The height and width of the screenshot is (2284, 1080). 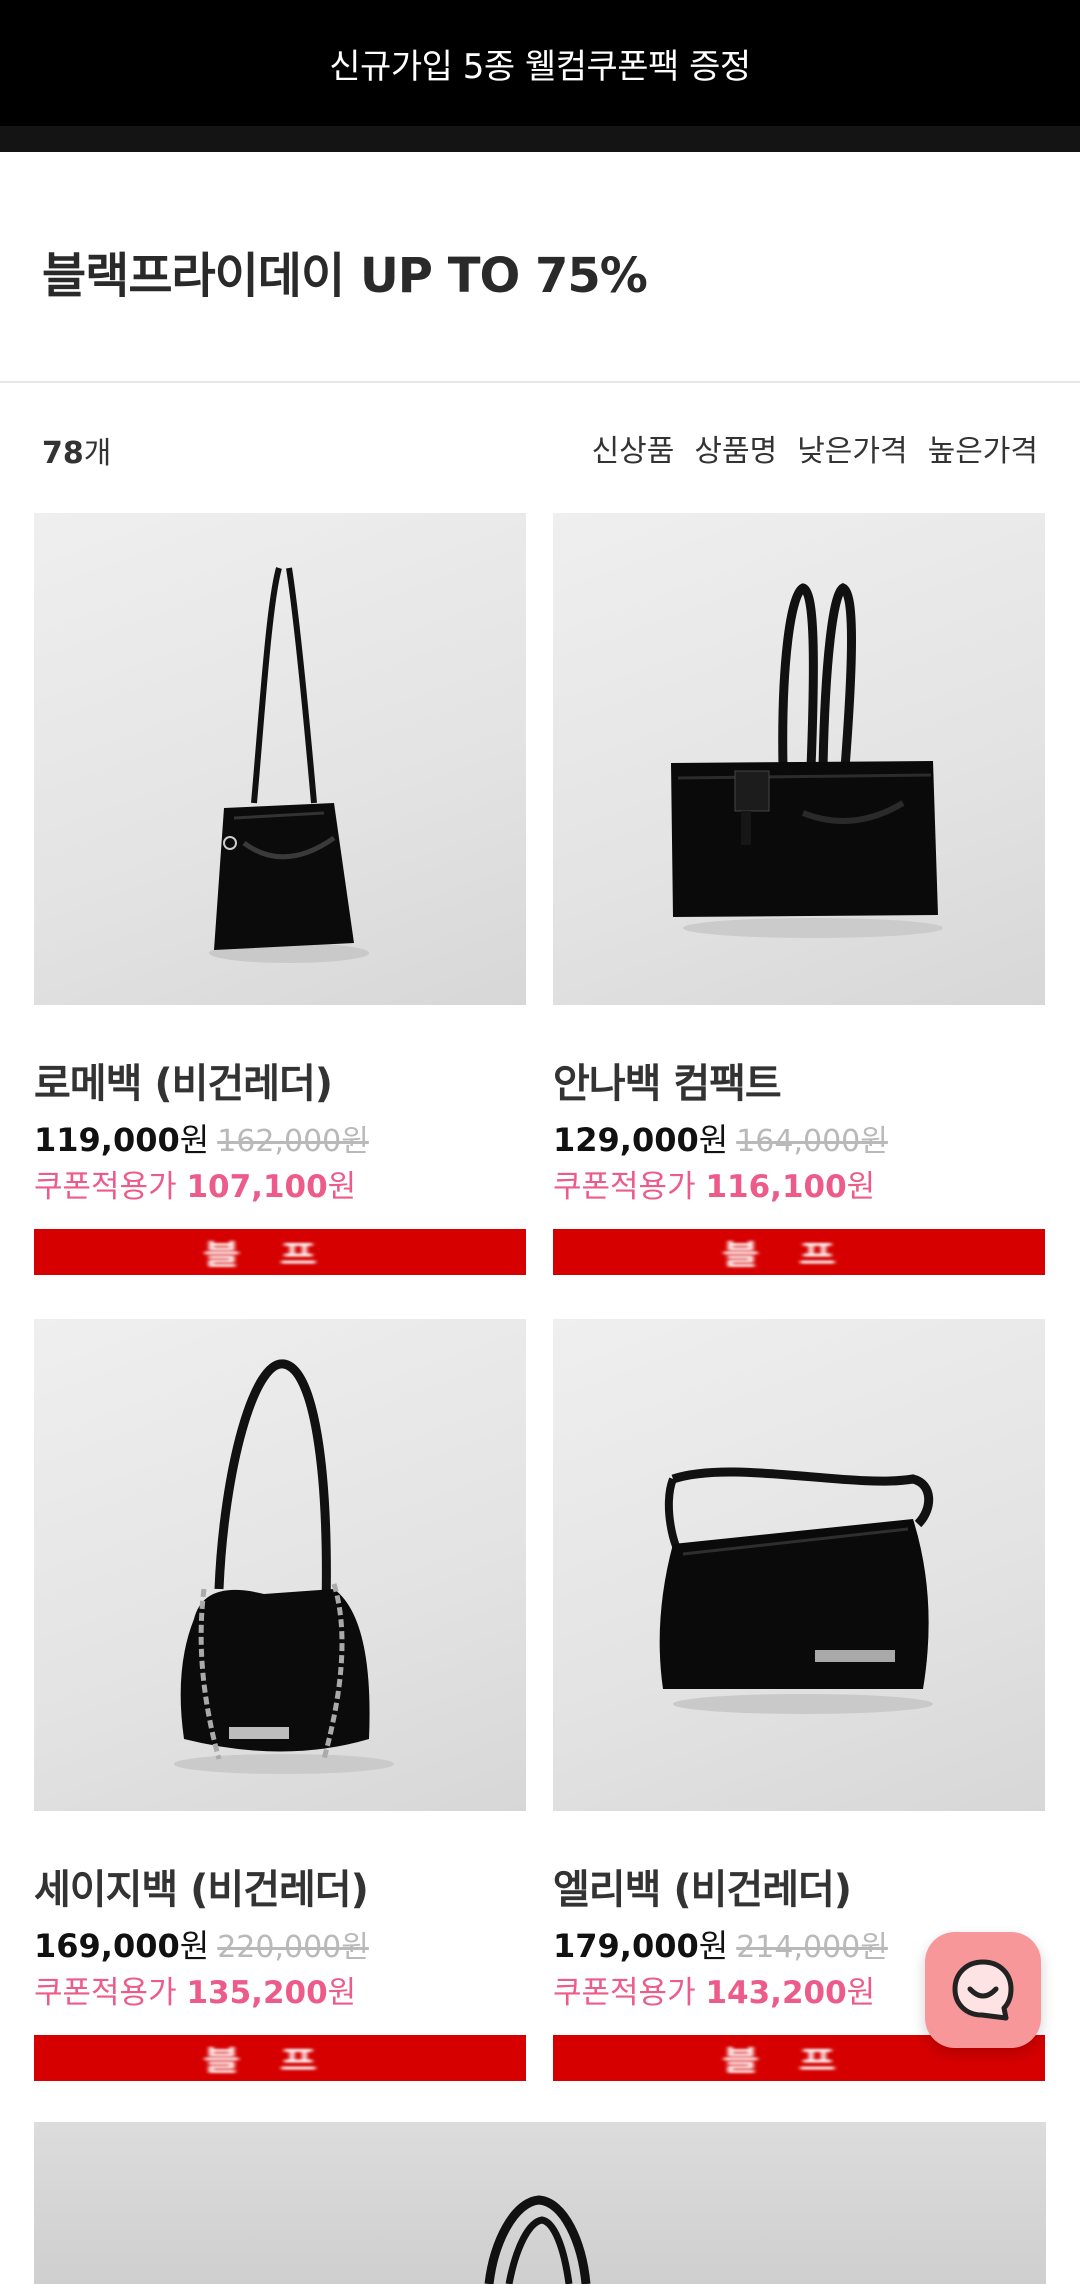 What do you see at coordinates (799, 1565) in the screenshot?
I see `product-image-flap-shoulder-bag` at bounding box center [799, 1565].